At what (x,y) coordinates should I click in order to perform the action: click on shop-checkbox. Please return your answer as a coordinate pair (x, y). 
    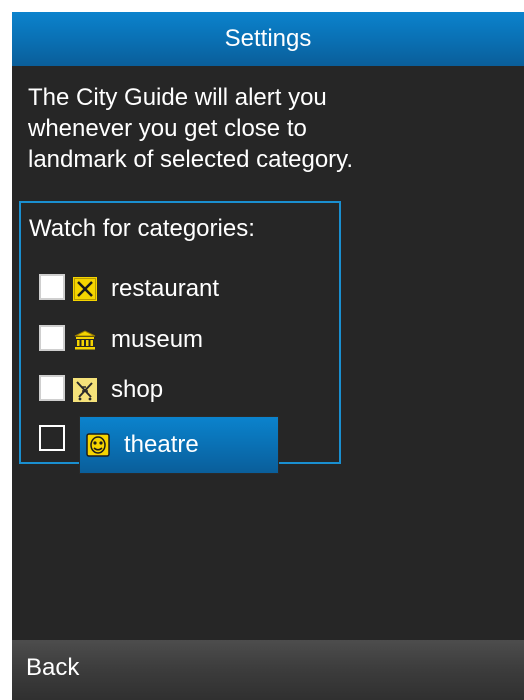
    Looking at the image, I should click on (52, 388).